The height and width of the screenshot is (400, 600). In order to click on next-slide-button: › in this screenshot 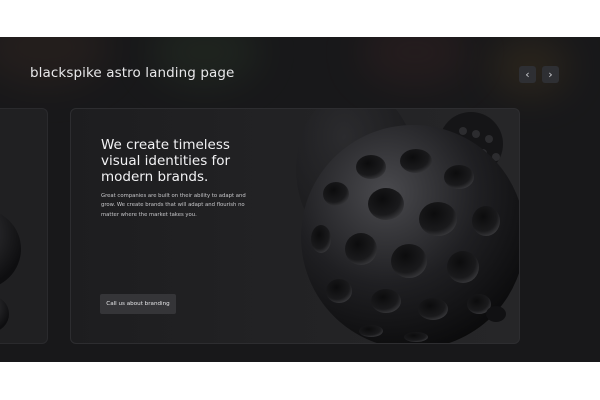, I will do `click(550, 74)`.